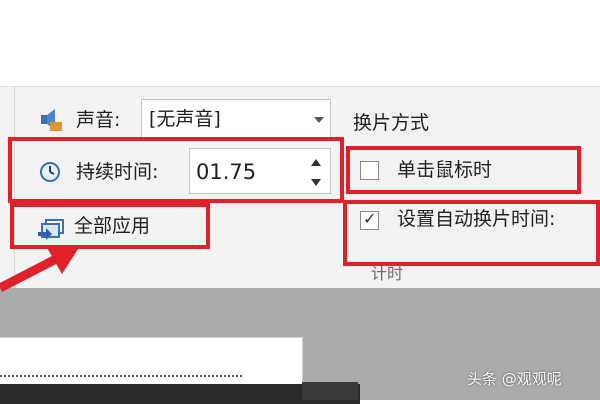 This screenshot has width=600, height=404. Describe the element at coordinates (185, 119) in the screenshot. I see `sound-value: [无声音]` at that location.